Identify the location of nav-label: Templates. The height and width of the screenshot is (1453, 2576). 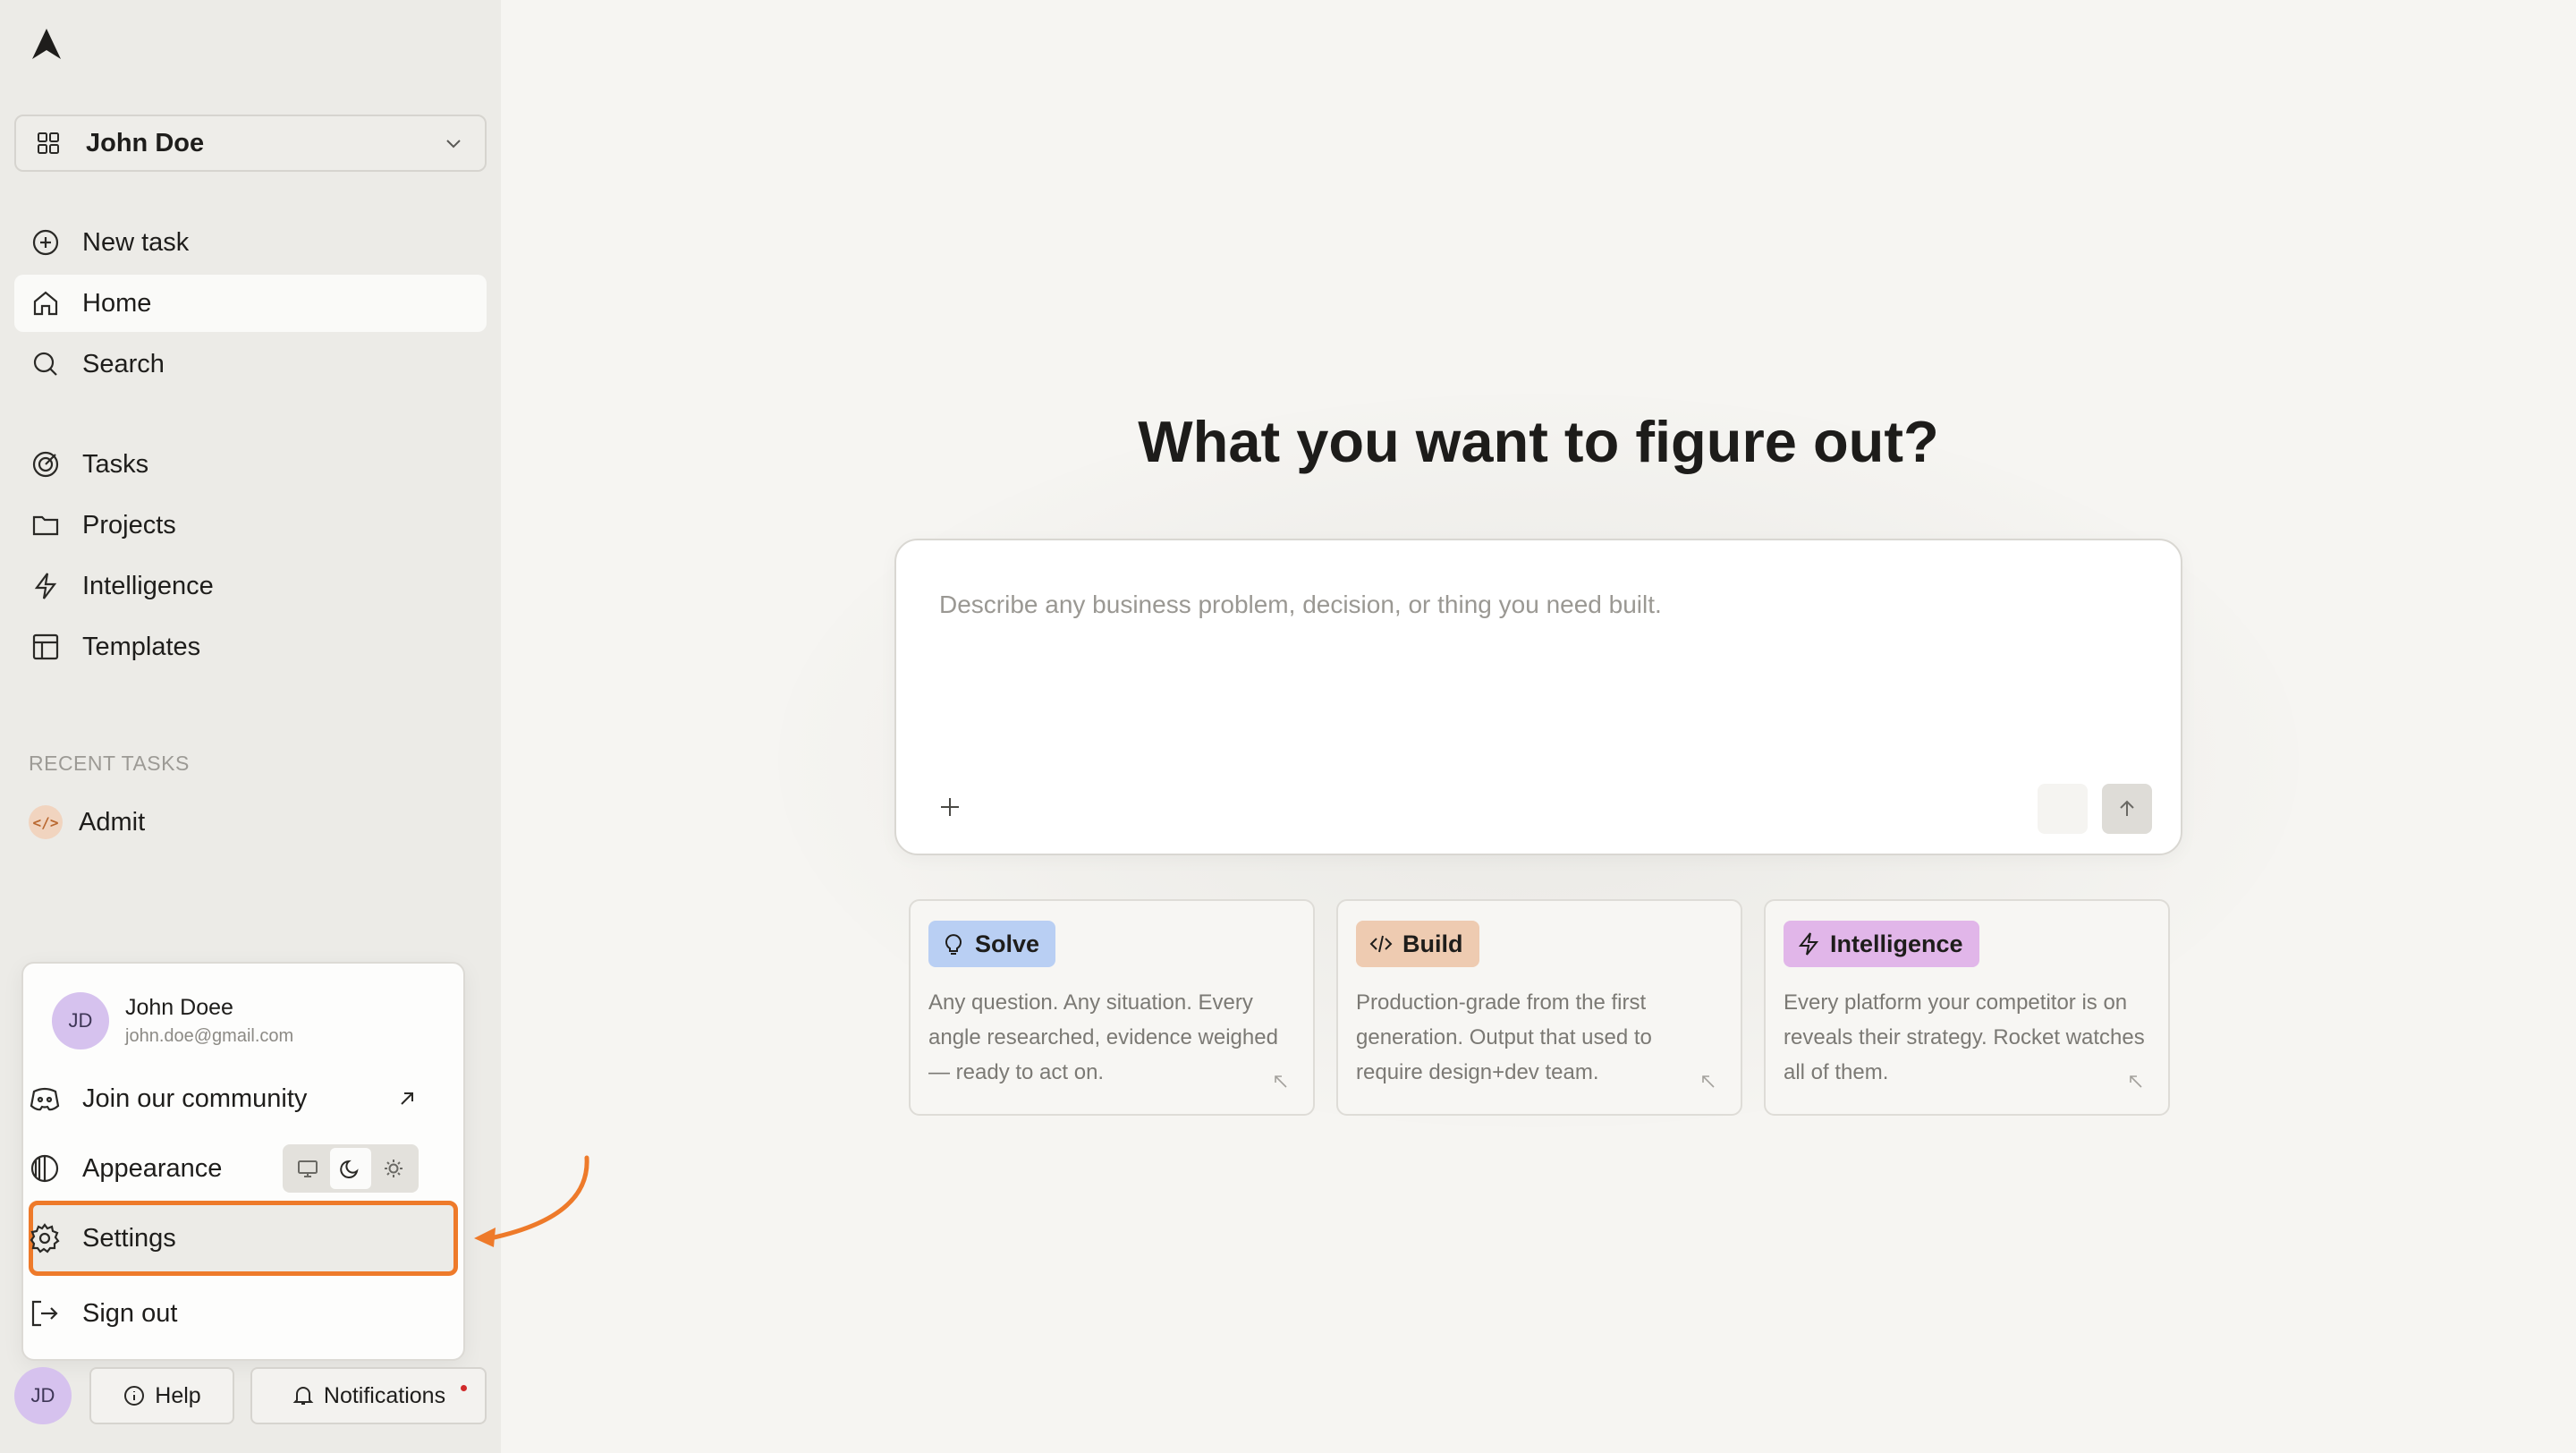
(141, 646).